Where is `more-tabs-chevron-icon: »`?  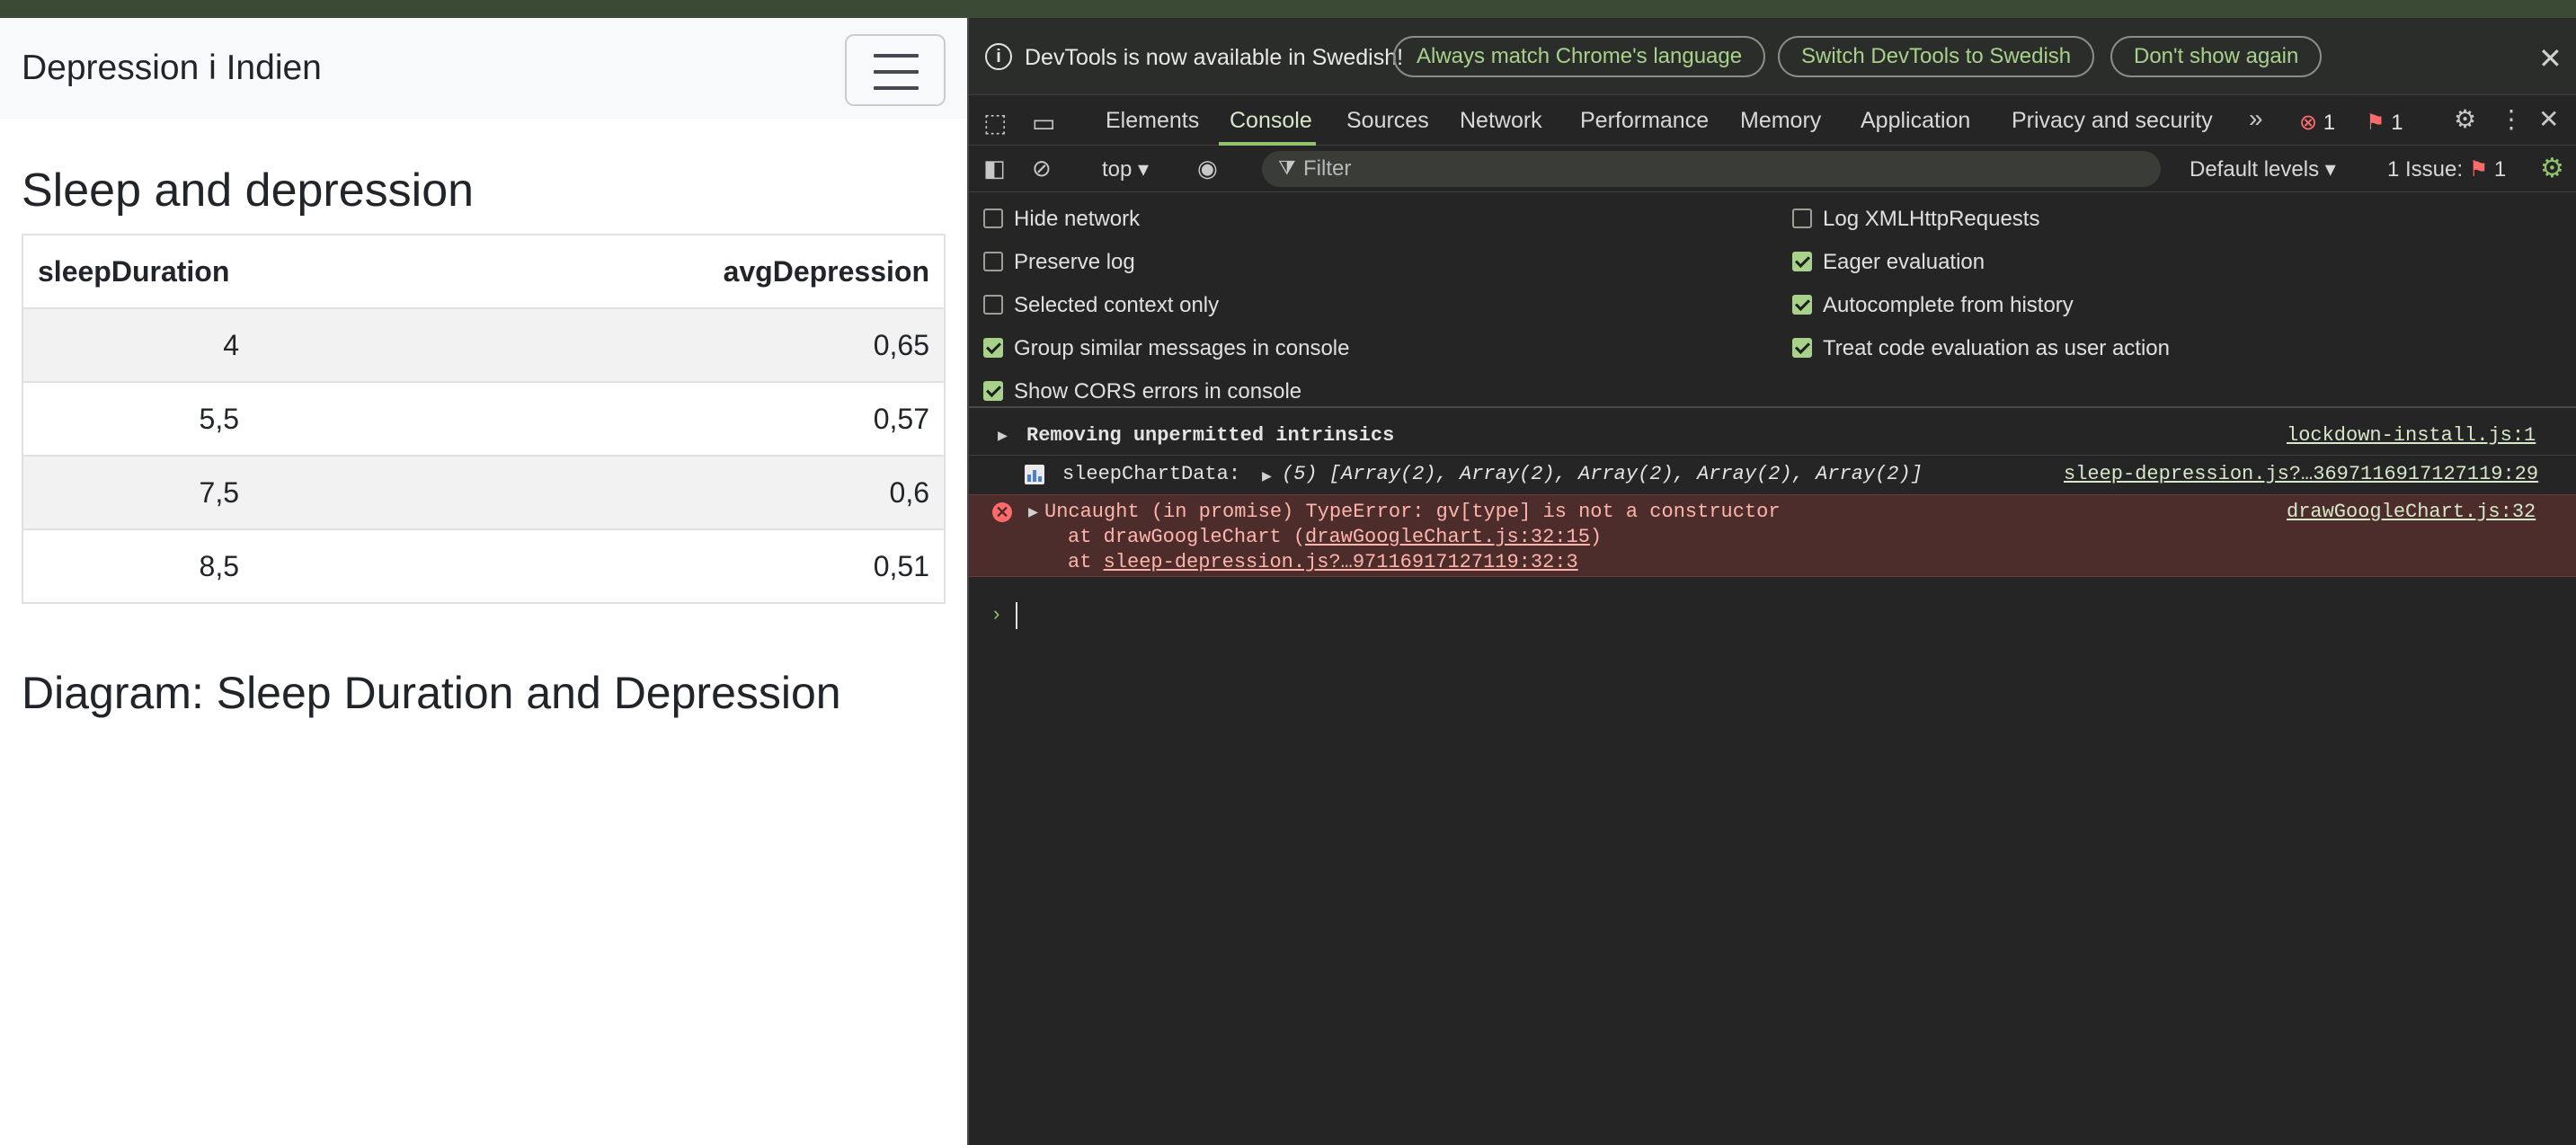 more-tabs-chevron-icon: » is located at coordinates (2256, 118).